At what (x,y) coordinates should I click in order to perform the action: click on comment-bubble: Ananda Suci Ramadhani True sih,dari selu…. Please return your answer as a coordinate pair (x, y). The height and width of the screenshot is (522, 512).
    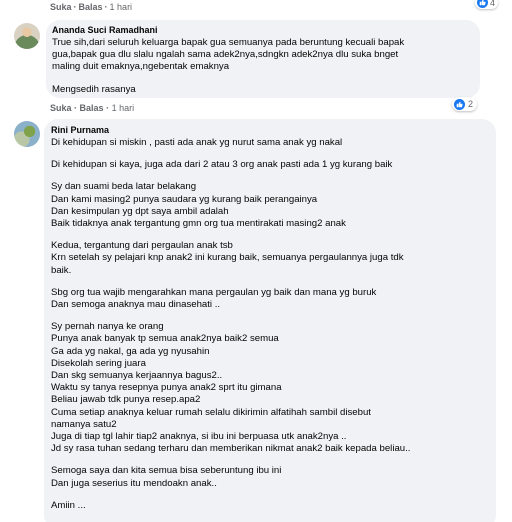
    Looking at the image, I should click on (263, 59).